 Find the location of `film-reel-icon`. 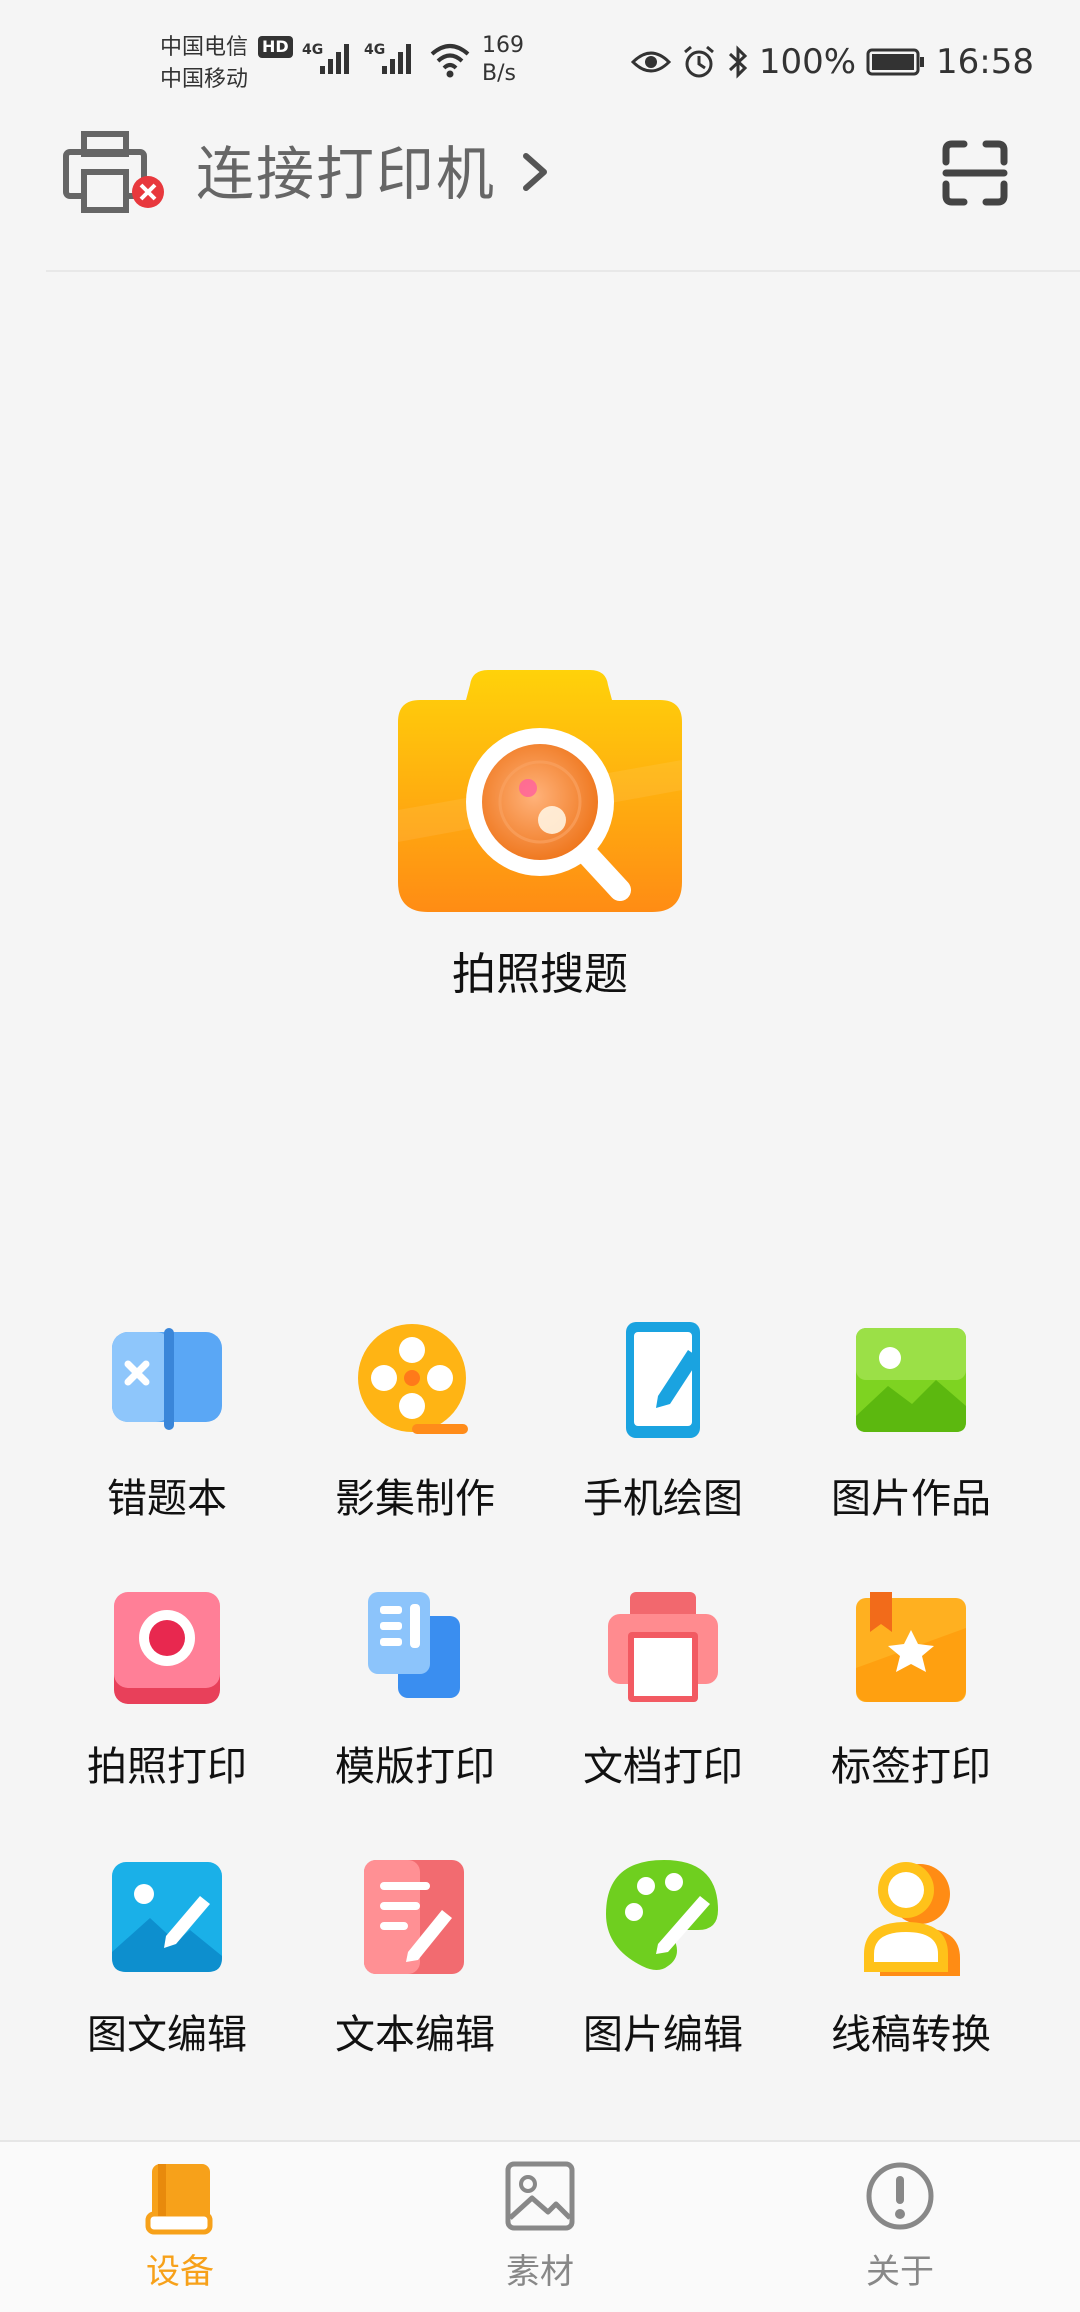

film-reel-icon is located at coordinates (413, 1379).